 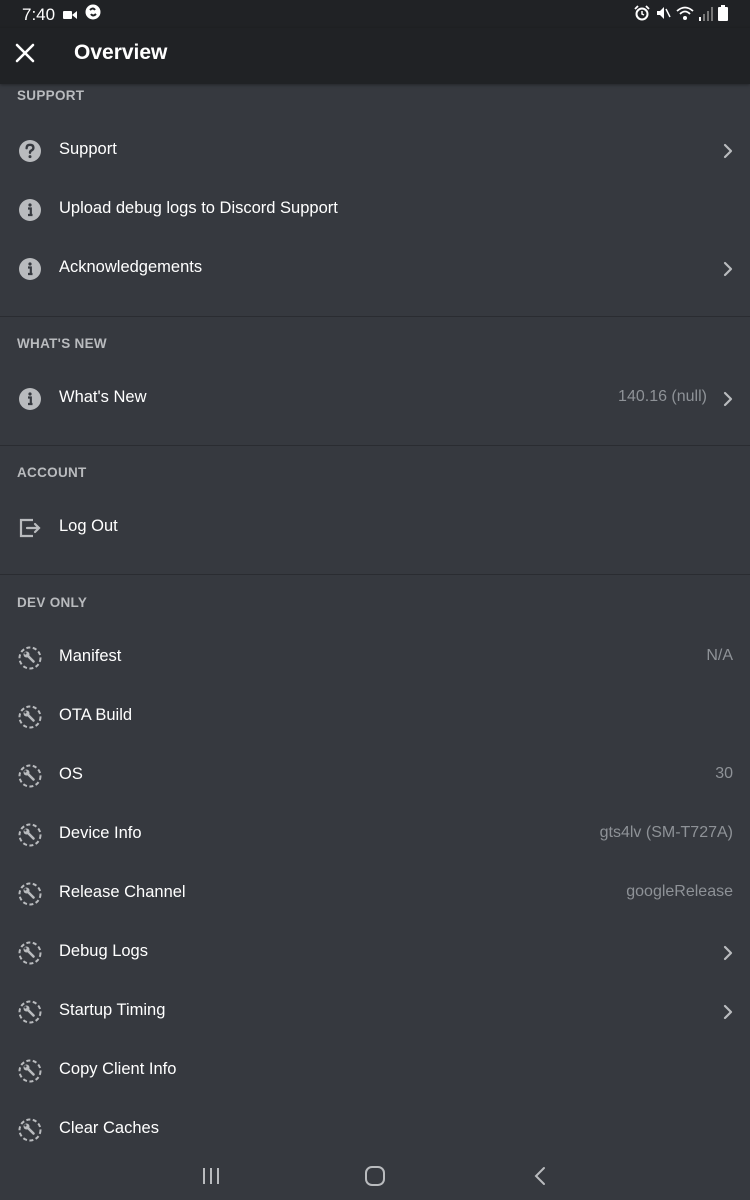 I want to click on status-time: 7:40, so click(x=39, y=14).